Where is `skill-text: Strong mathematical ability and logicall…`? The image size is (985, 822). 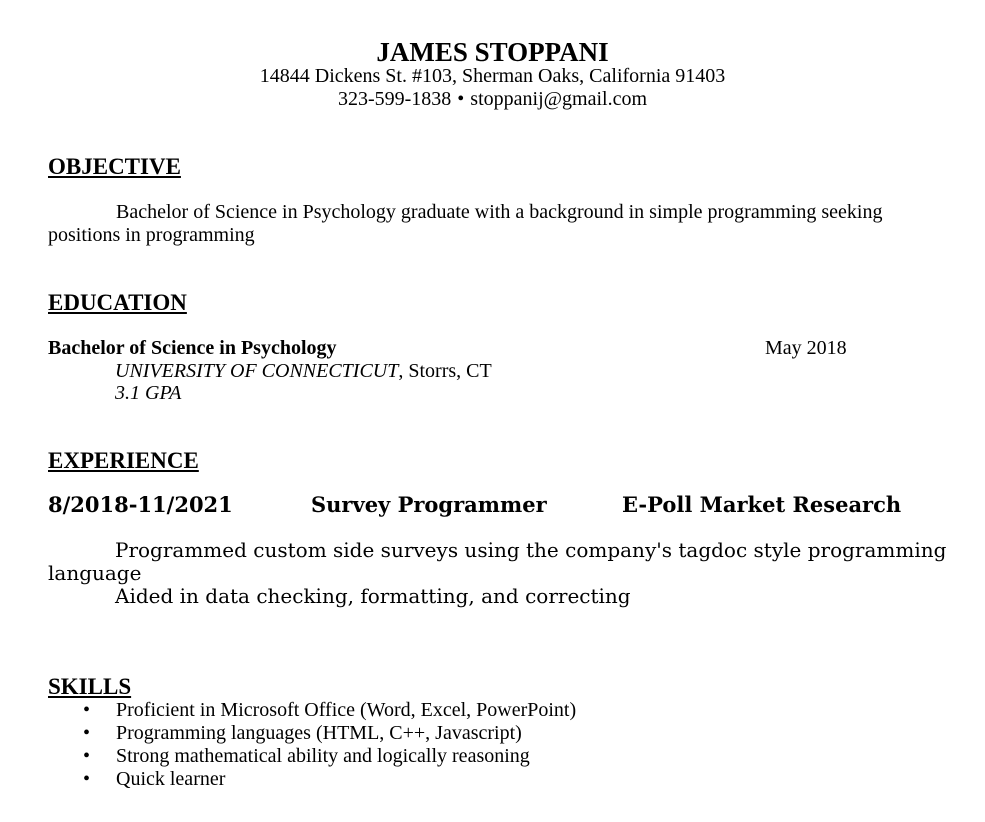 skill-text: Strong mathematical ability and logicall… is located at coordinates (323, 756).